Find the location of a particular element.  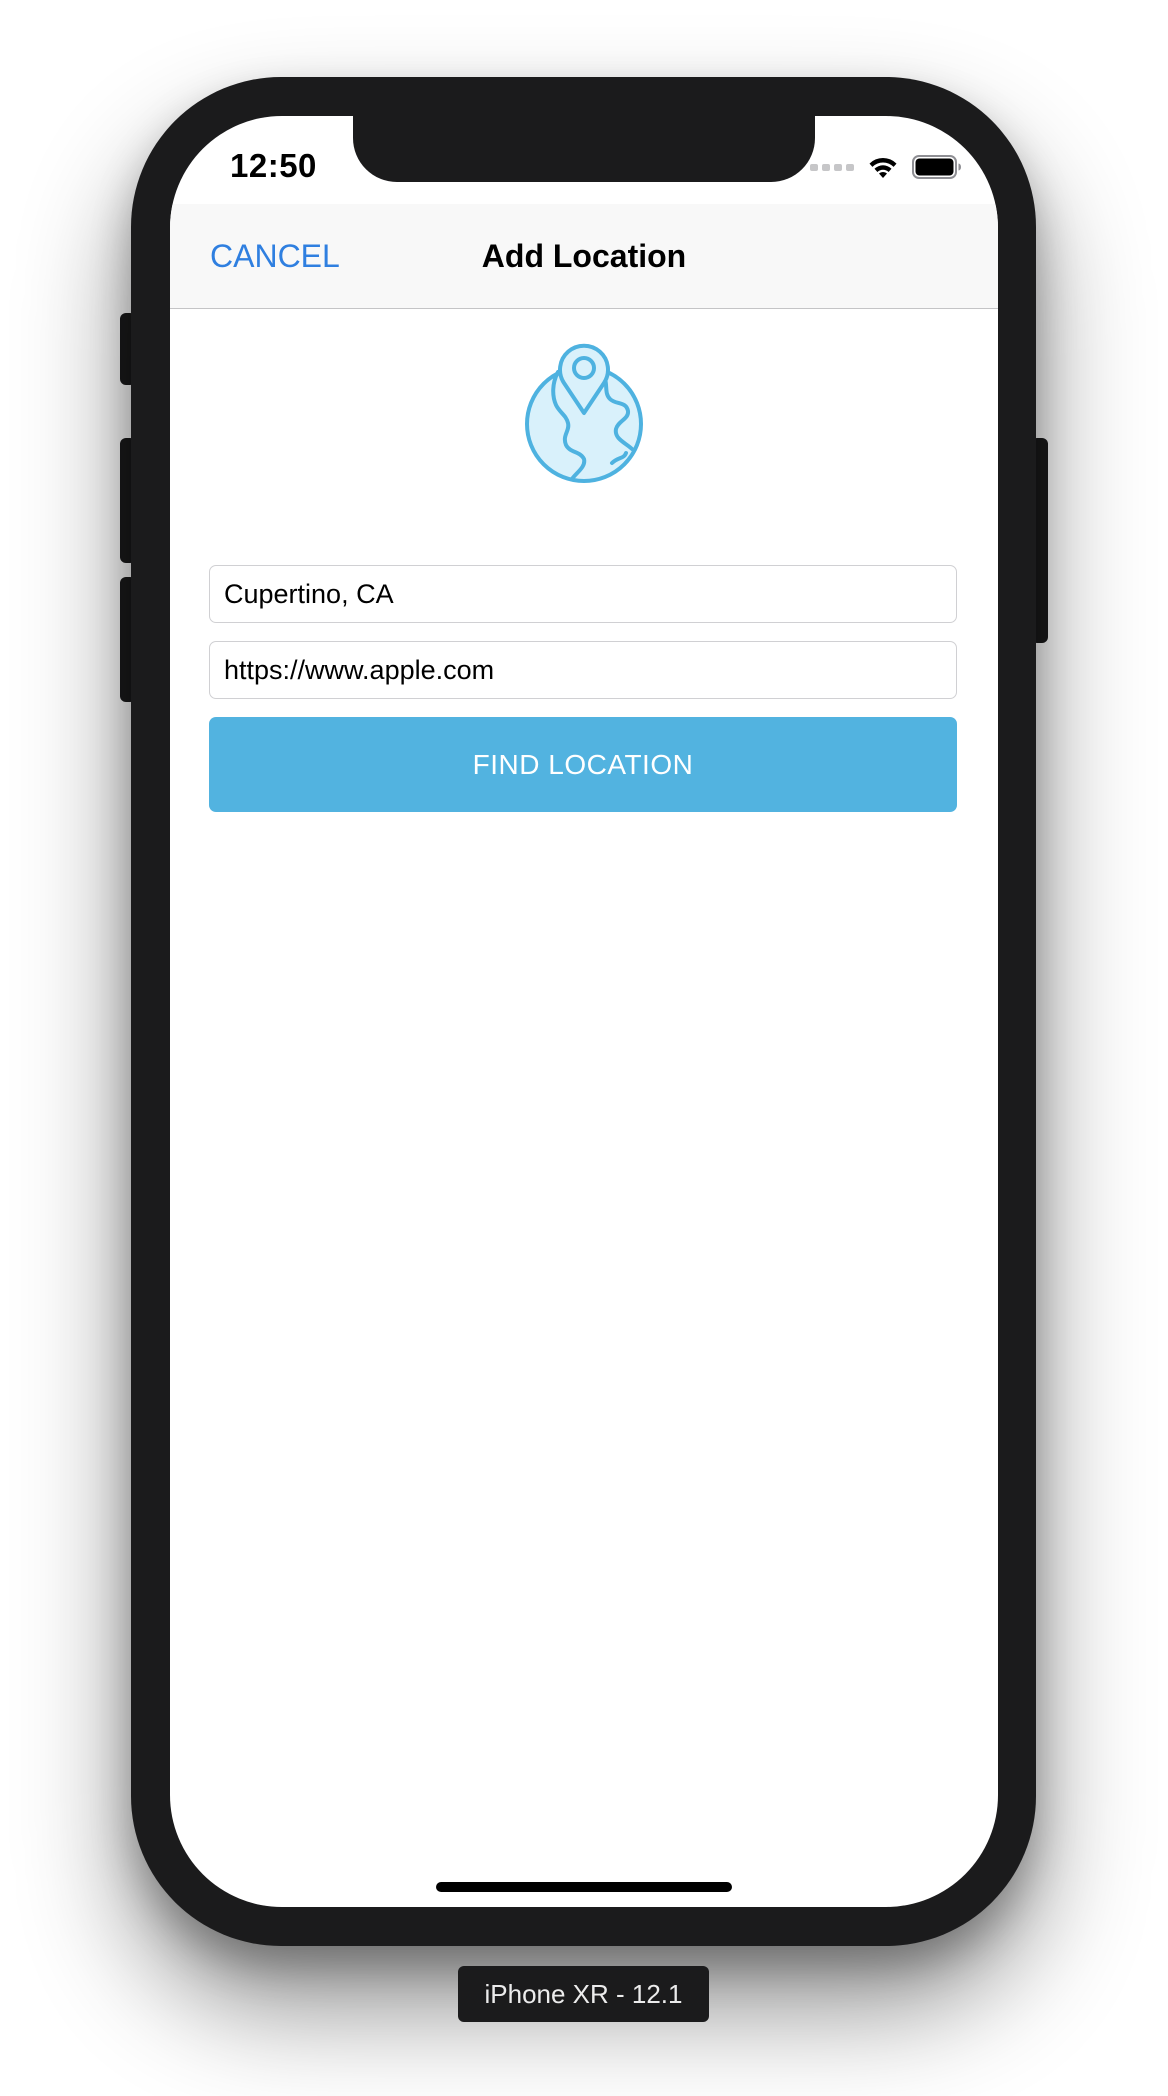

cancel-button: CANCEL is located at coordinates (275, 256).